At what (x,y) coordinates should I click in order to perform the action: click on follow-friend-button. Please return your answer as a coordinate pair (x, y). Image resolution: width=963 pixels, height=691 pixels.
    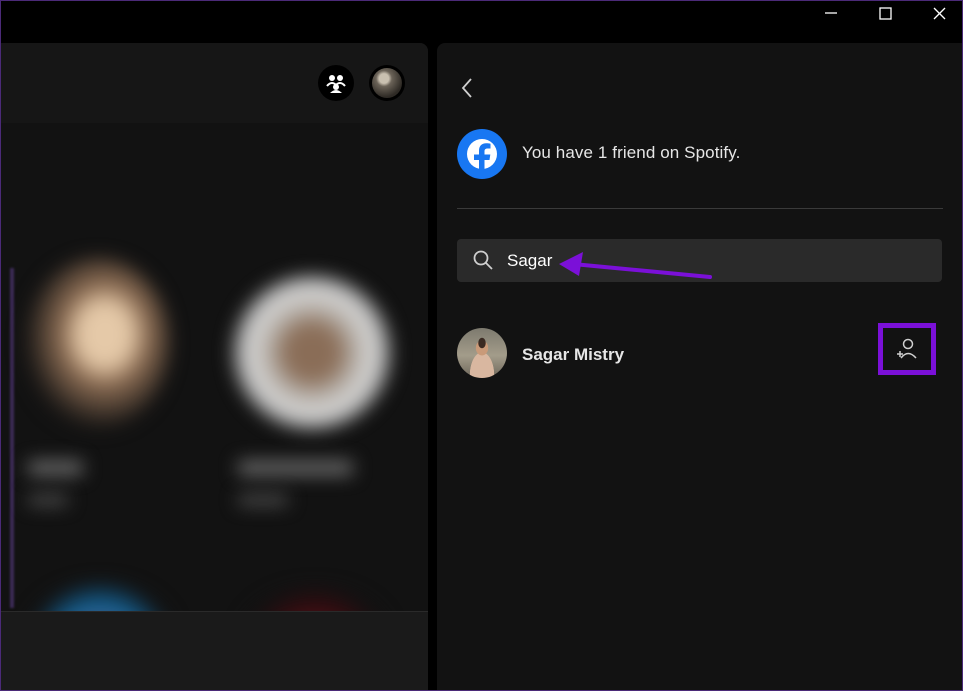
    Looking at the image, I should click on (907, 349).